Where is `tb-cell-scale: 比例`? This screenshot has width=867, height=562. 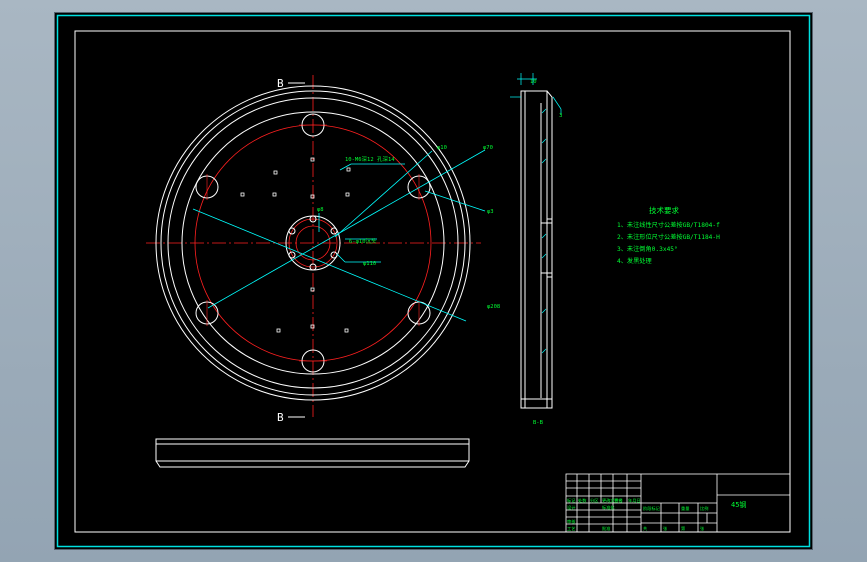 tb-cell-scale: 比例 is located at coordinates (704, 508).